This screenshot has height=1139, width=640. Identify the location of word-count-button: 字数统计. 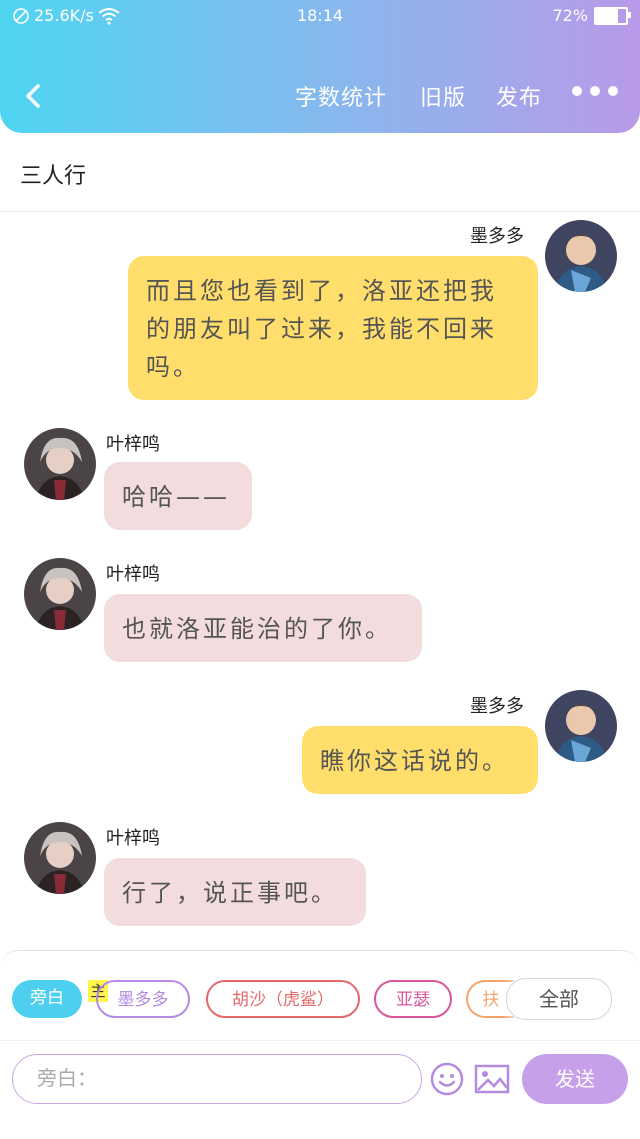
(341, 96).